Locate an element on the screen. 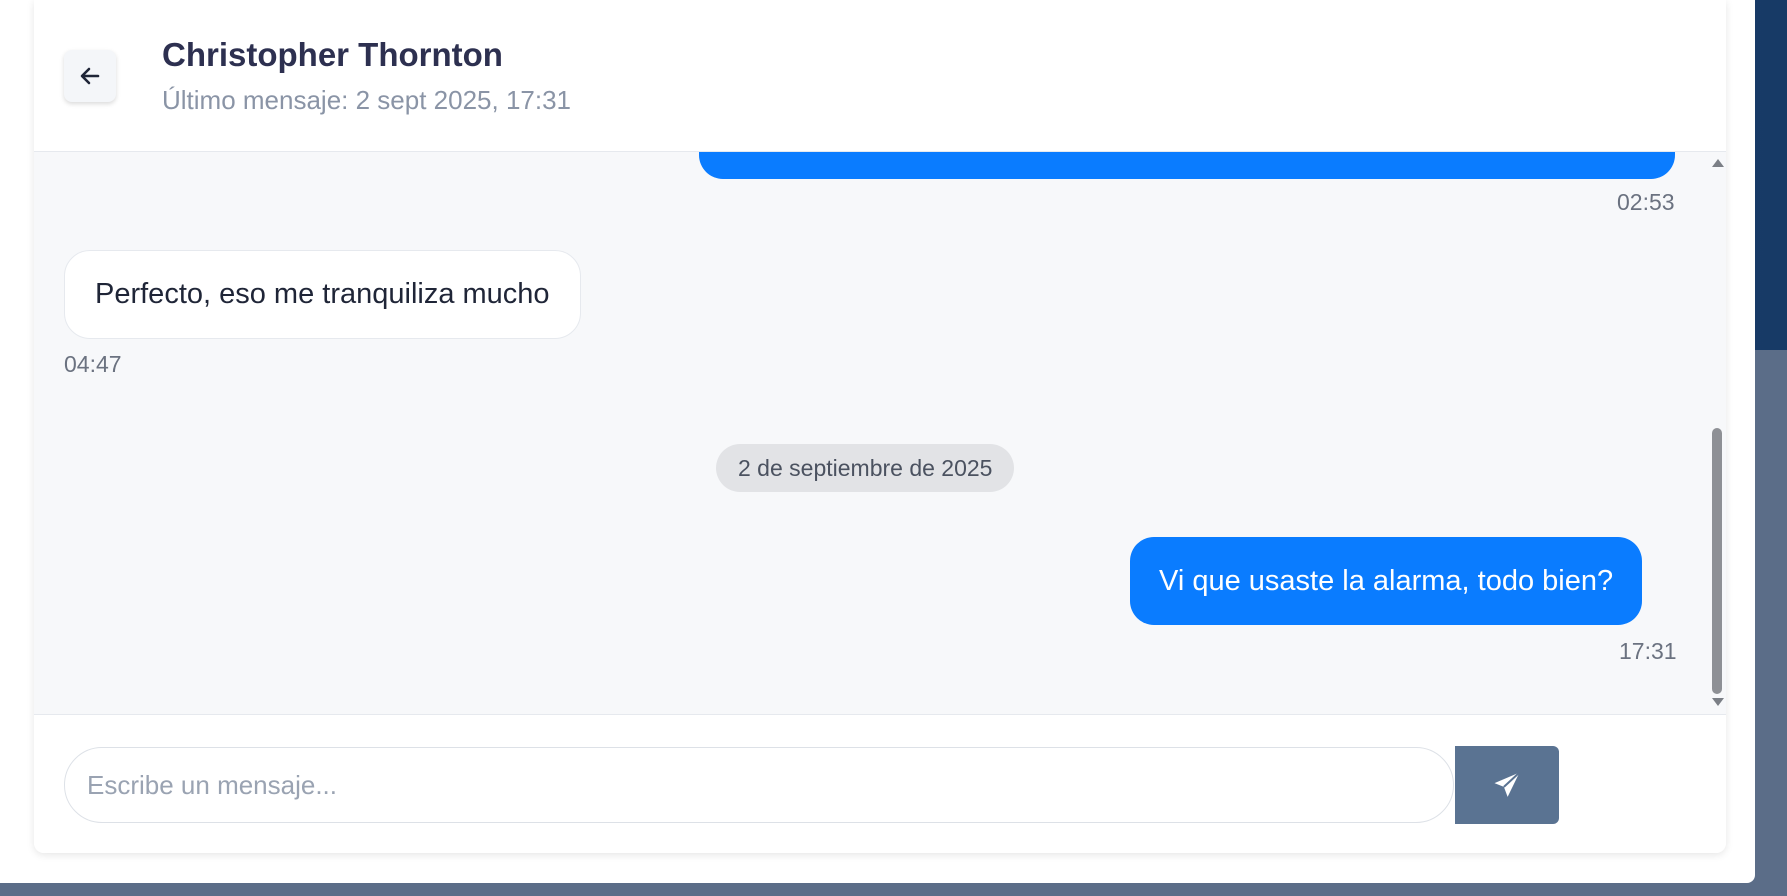 The image size is (1787, 896). message-bubble-outgoing is located at coordinates (1187, 165).